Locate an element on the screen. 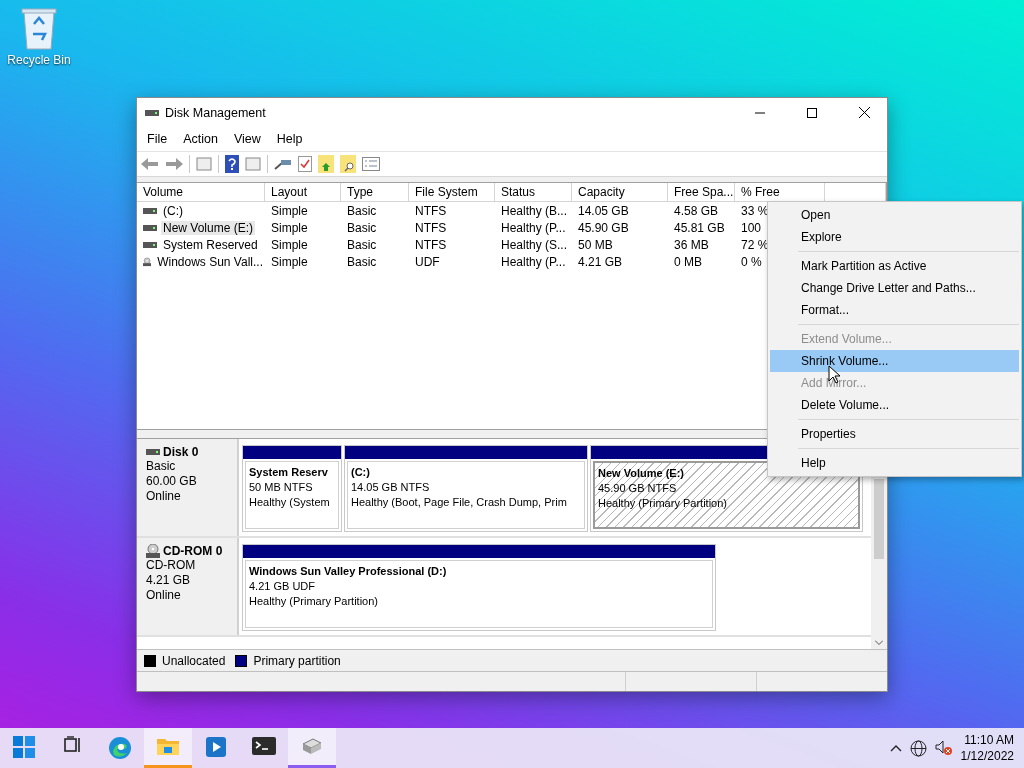  maximize-icon is located at coordinates (812, 112).